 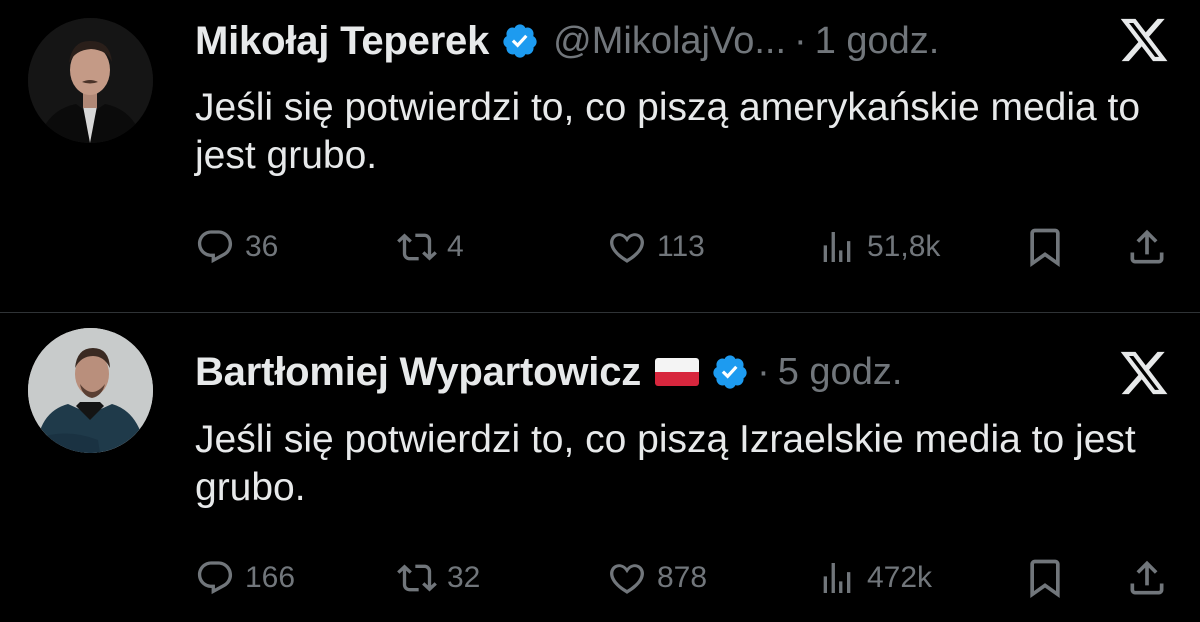 I want to click on reply-button: 36, so click(x=236, y=247).